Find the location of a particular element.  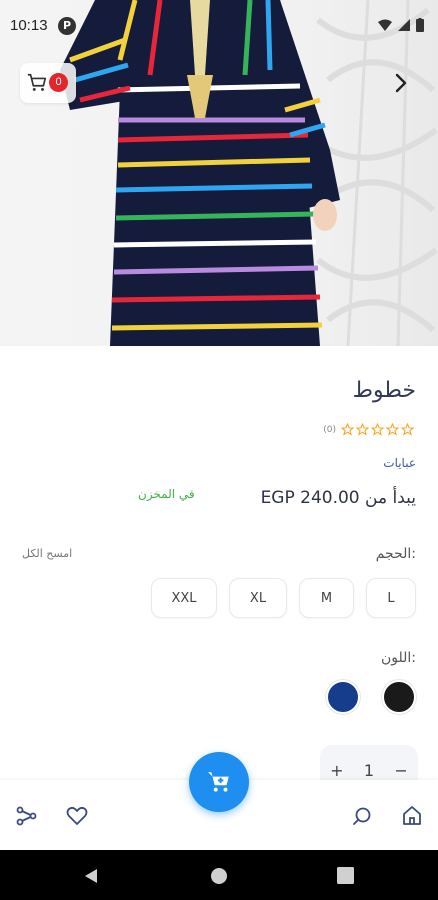

signal-icon is located at coordinates (404, 25).